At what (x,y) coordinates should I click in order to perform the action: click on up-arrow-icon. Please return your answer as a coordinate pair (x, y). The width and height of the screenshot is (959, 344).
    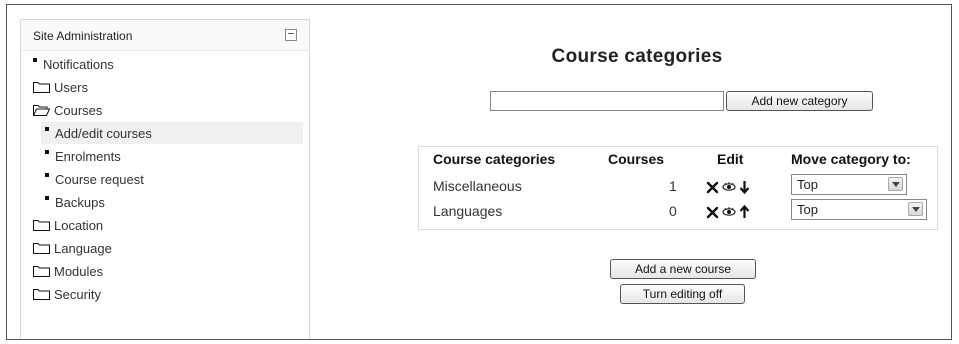
    Looking at the image, I should click on (744, 212).